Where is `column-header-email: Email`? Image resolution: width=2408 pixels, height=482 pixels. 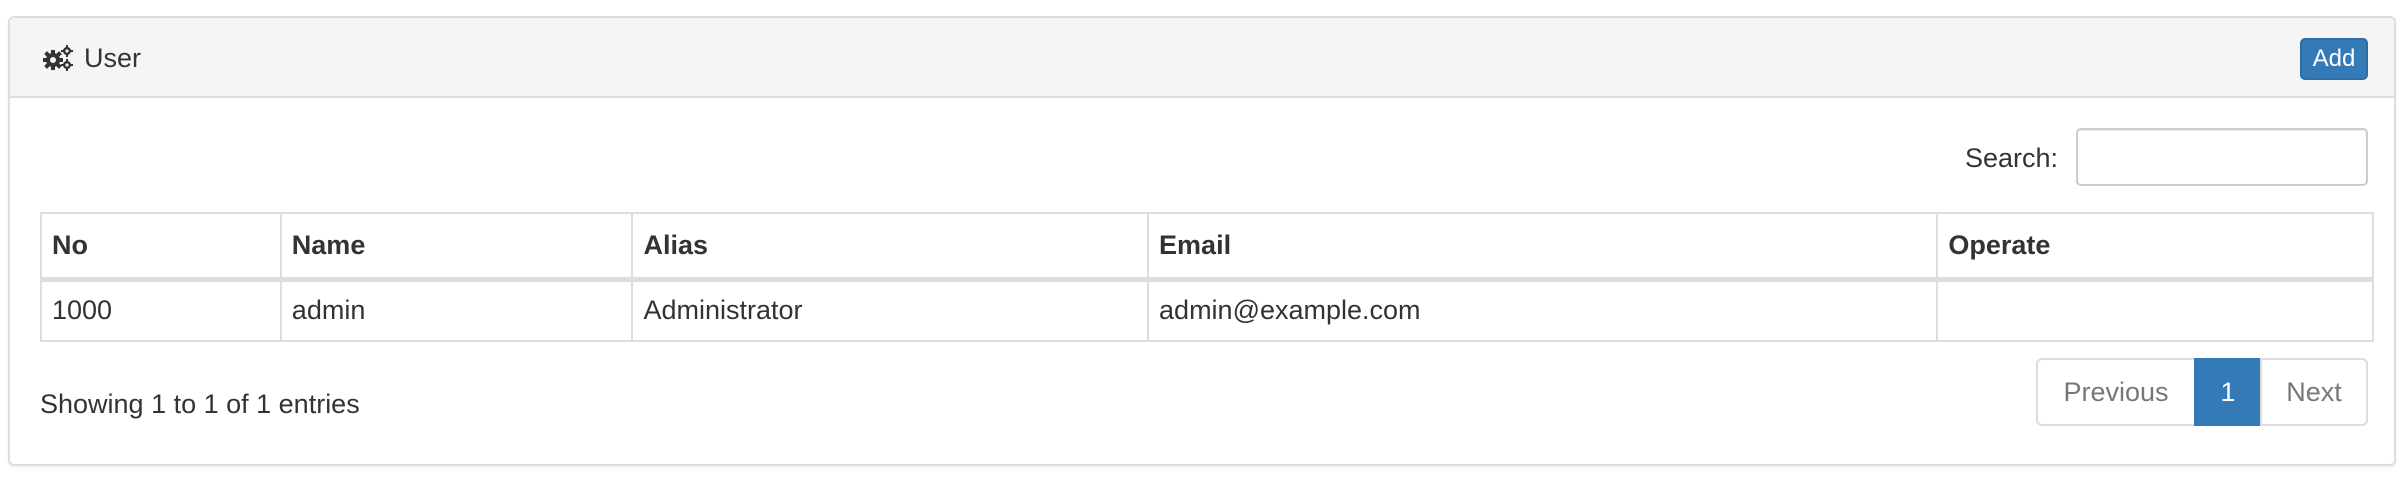 column-header-email: Email is located at coordinates (1543, 247).